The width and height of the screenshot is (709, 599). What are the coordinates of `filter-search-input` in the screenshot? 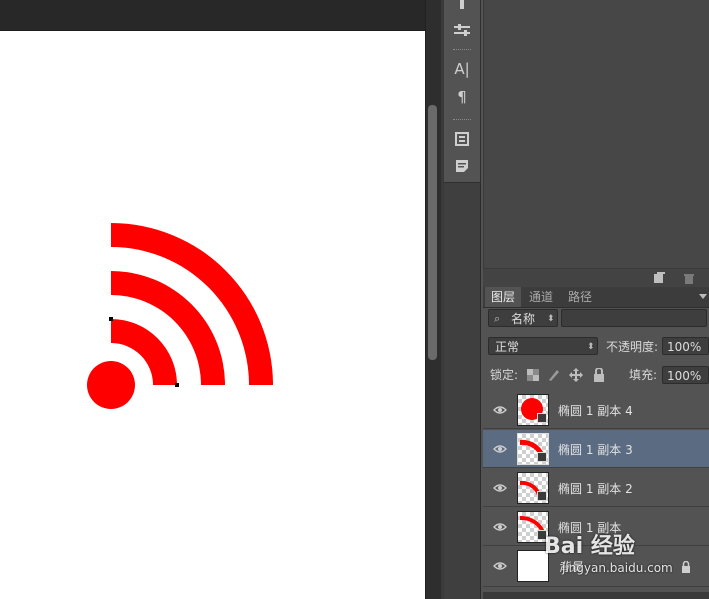 It's located at (634, 318).